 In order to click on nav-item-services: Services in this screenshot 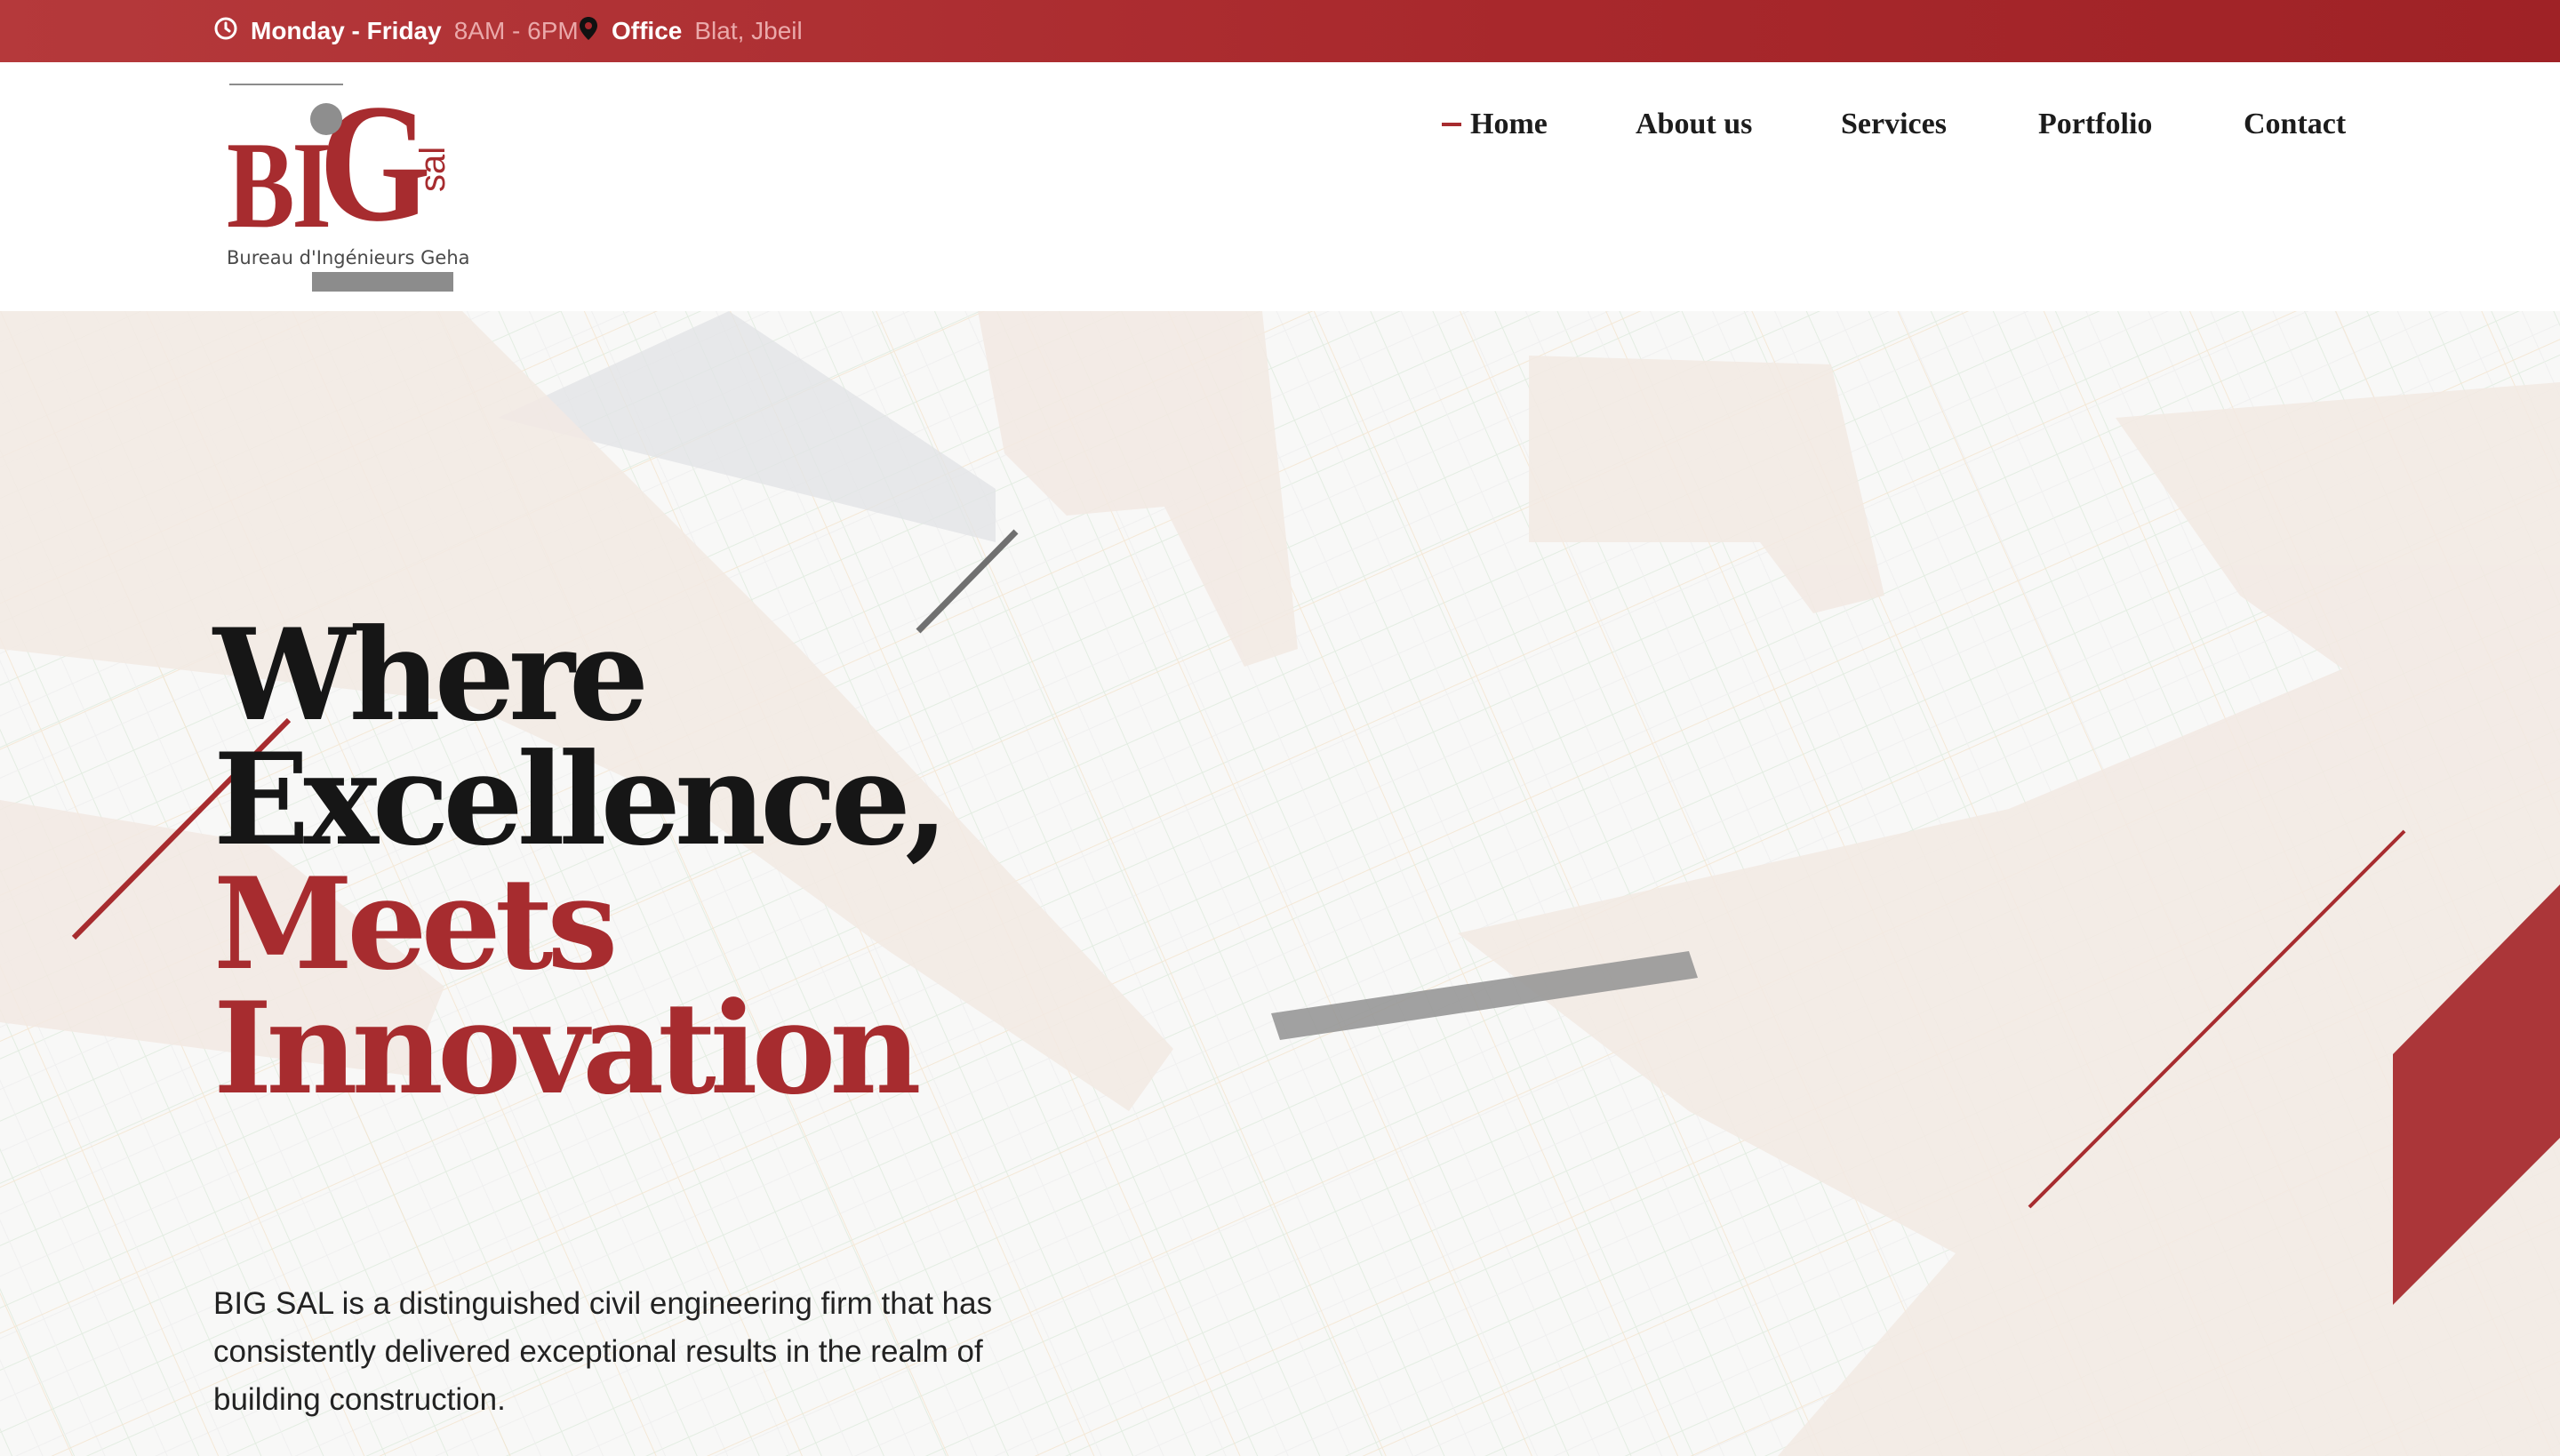, I will do `click(1894, 124)`.